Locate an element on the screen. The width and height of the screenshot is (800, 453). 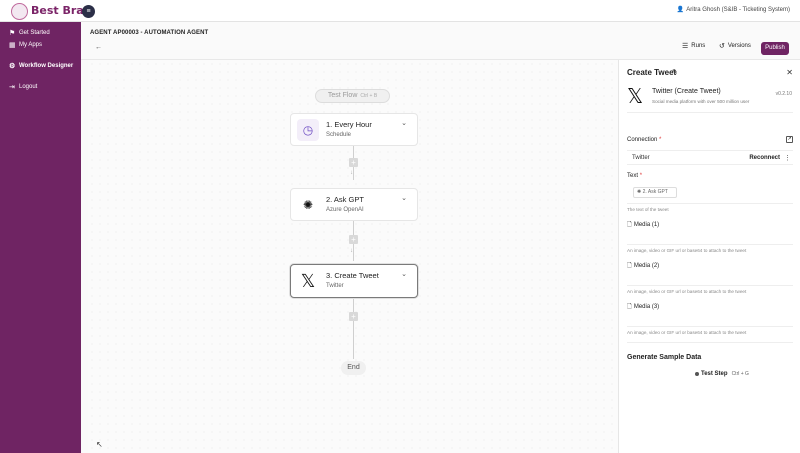
media-3-input is located at coordinates (710, 326).